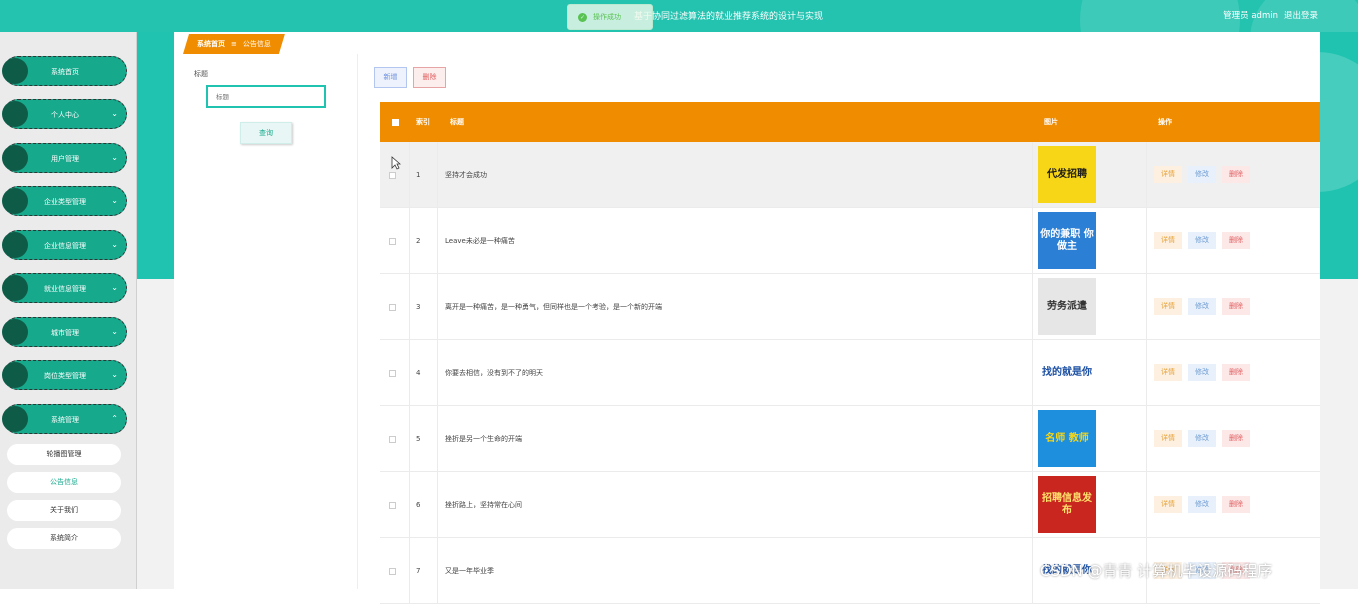 The height and width of the screenshot is (604, 1358). What do you see at coordinates (418, 175) in the screenshot?
I see `row-index: 1` at bounding box center [418, 175].